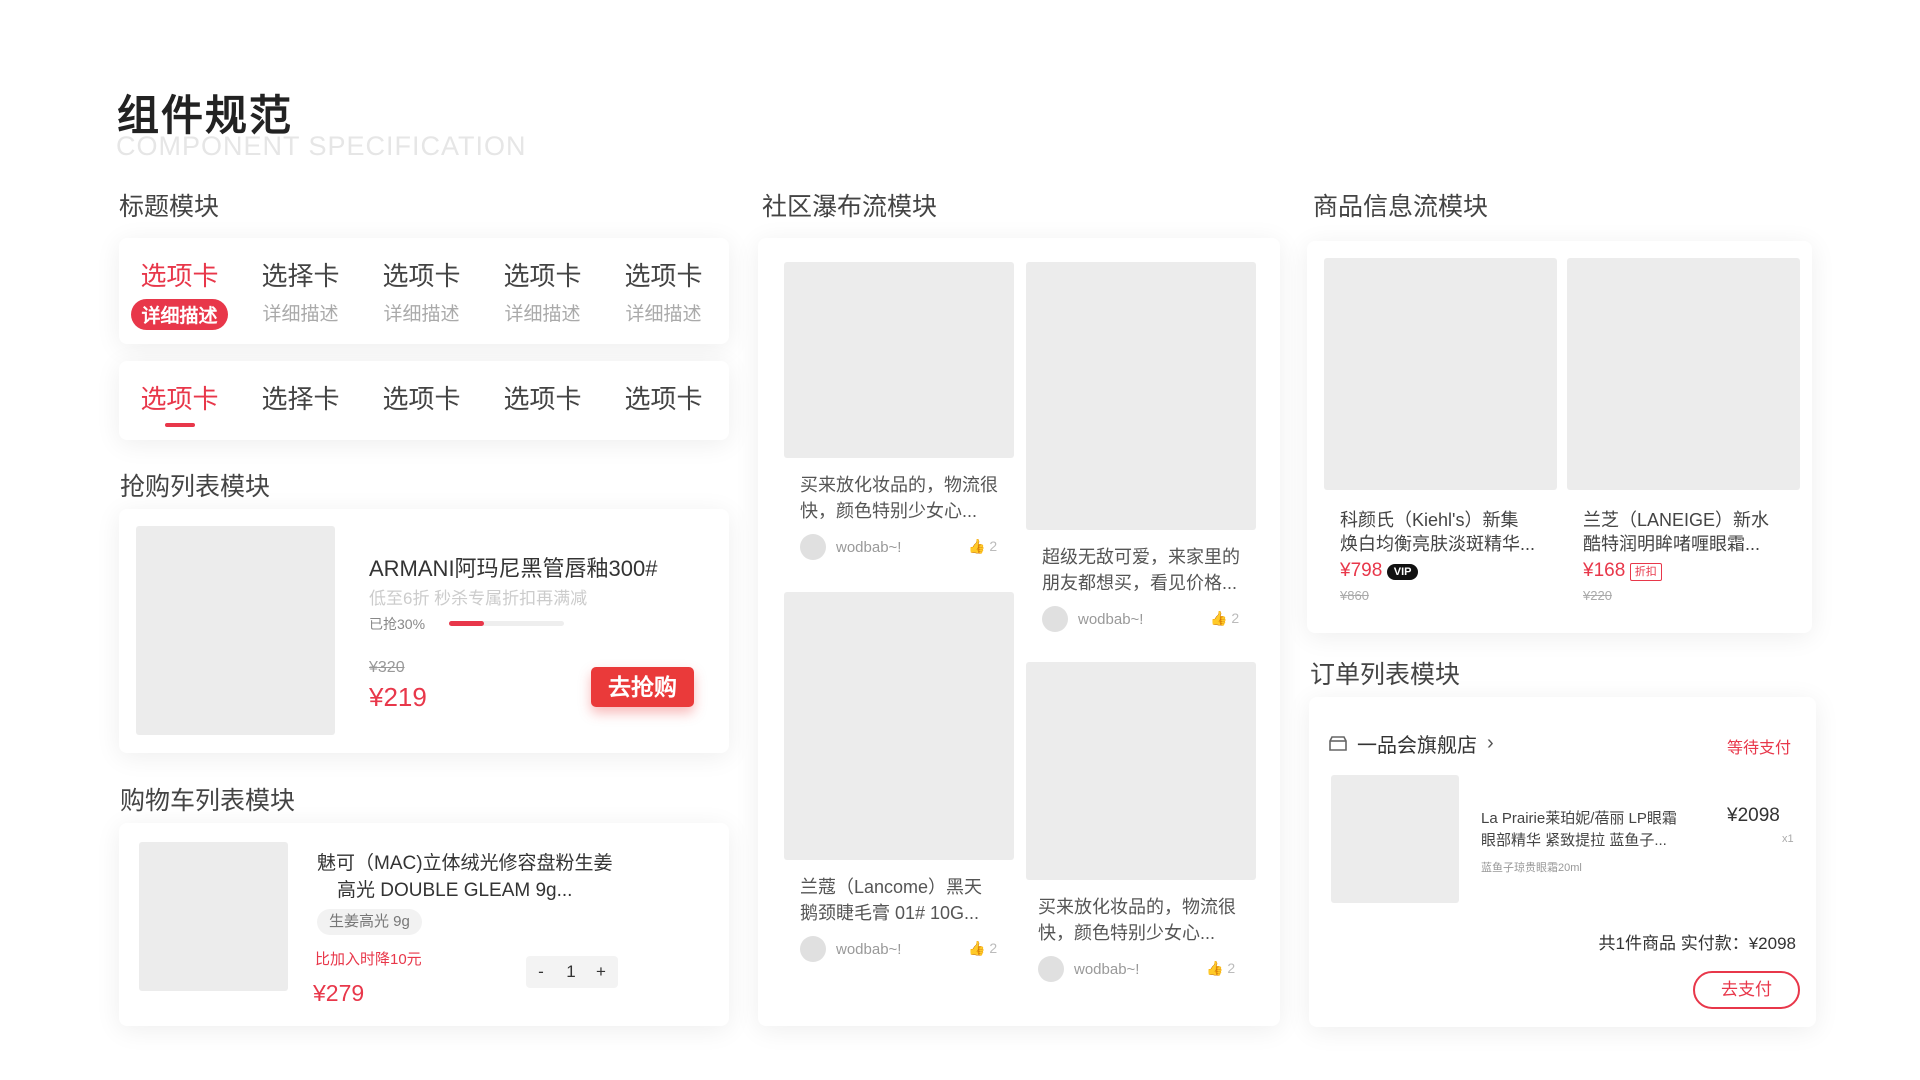  I want to click on discount-badge: 折扣, so click(1645, 571).